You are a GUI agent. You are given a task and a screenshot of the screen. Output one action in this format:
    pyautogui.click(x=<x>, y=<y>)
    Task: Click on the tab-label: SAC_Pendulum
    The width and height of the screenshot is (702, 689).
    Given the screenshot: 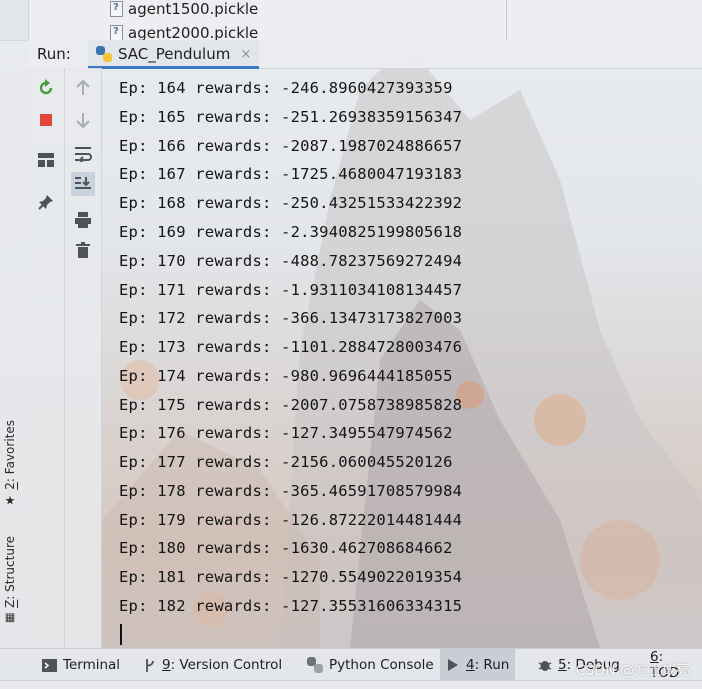 What is the action you would take?
    pyautogui.click(x=174, y=54)
    